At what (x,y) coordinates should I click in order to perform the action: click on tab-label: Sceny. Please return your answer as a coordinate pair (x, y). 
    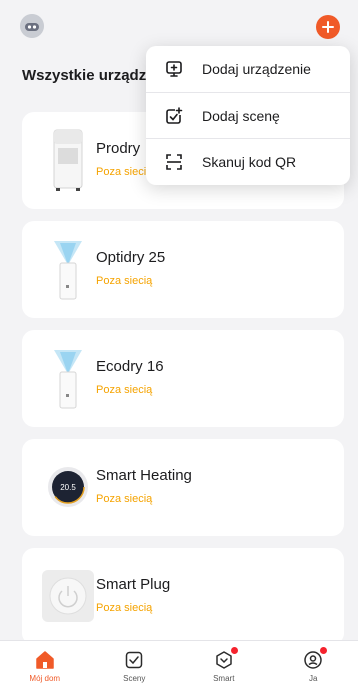
    Looking at the image, I should click on (134, 678).